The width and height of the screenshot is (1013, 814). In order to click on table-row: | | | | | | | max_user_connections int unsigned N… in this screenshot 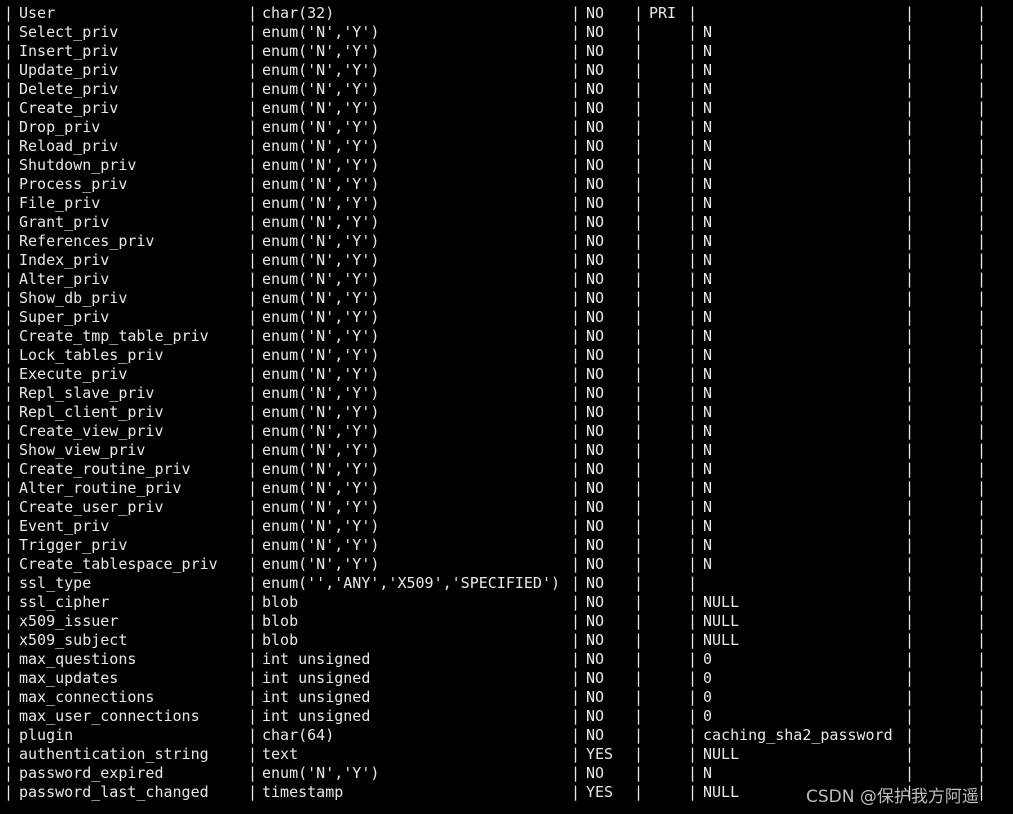, I will do `click(506, 716)`.